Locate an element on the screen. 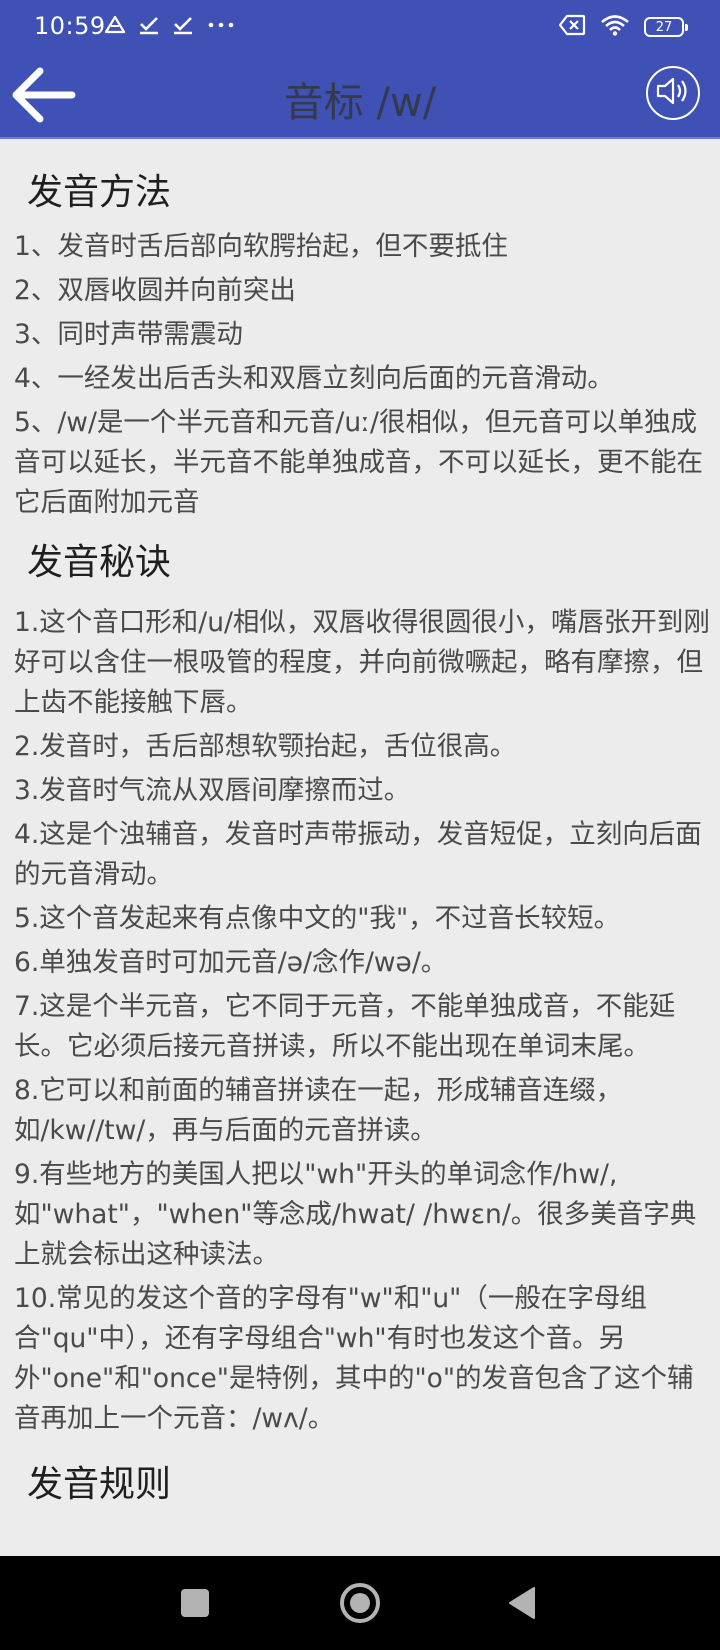 The image size is (720, 1650). triangle-back-icon is located at coordinates (522, 1603).